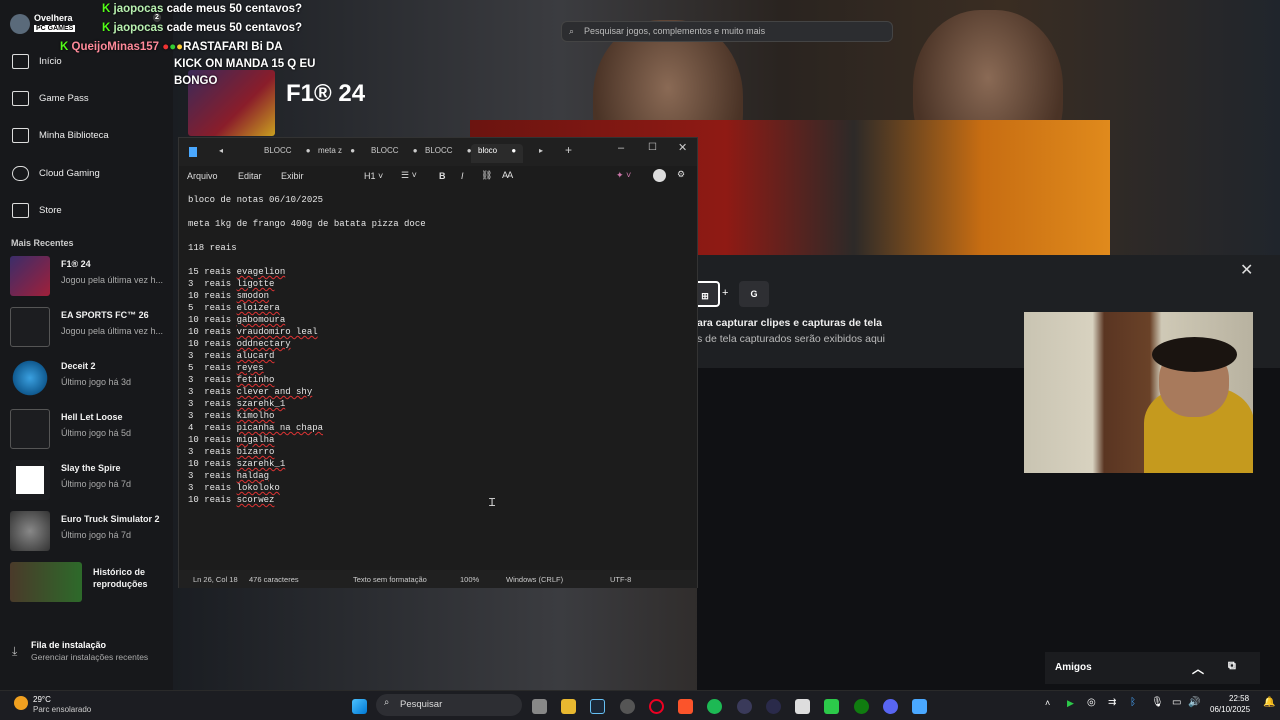  What do you see at coordinates (1230, 709) in the screenshot?
I see `clock-date: 06/10/2025` at bounding box center [1230, 709].